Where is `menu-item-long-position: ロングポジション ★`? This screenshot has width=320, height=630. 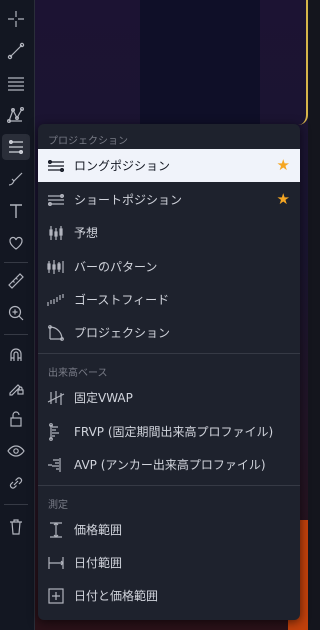 menu-item-long-position: ロングポジション ★ is located at coordinates (169, 165).